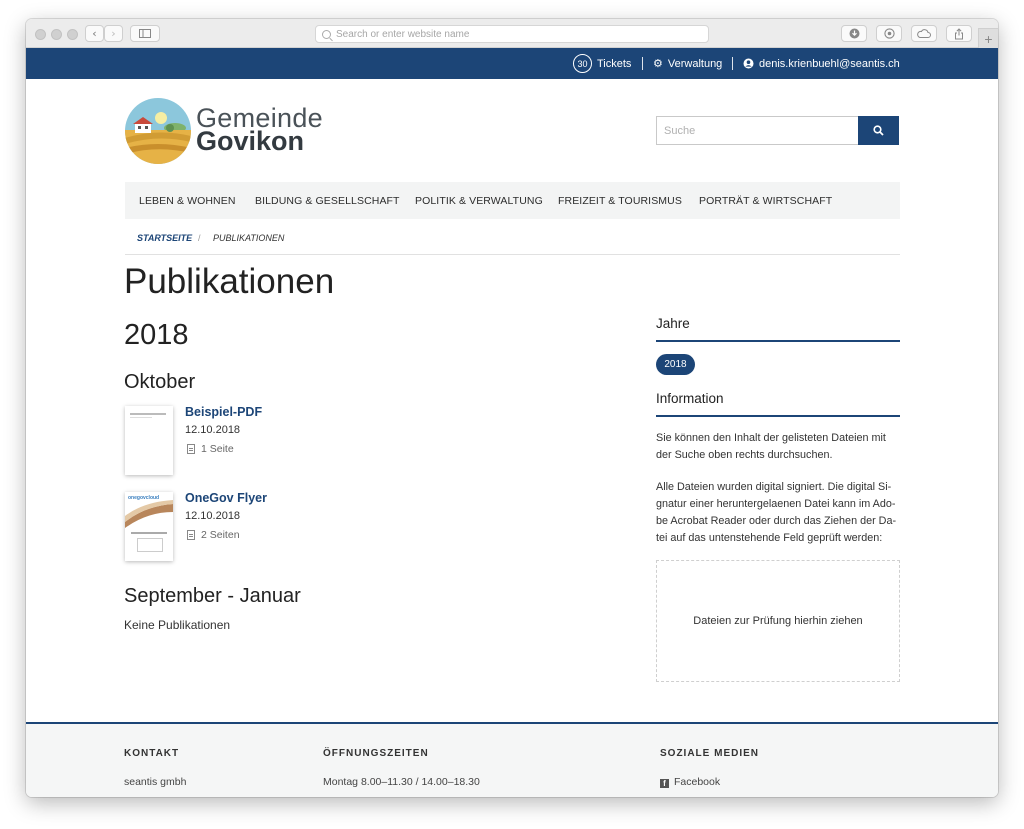 The height and width of the screenshot is (829, 1024). I want to click on new-tab-icon: +, so click(988, 38).